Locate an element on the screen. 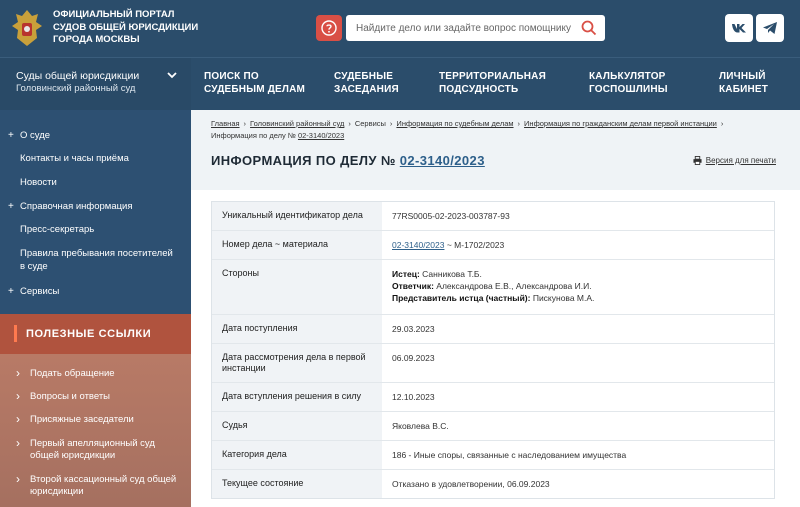  row-label: Судья is located at coordinates (297, 426).